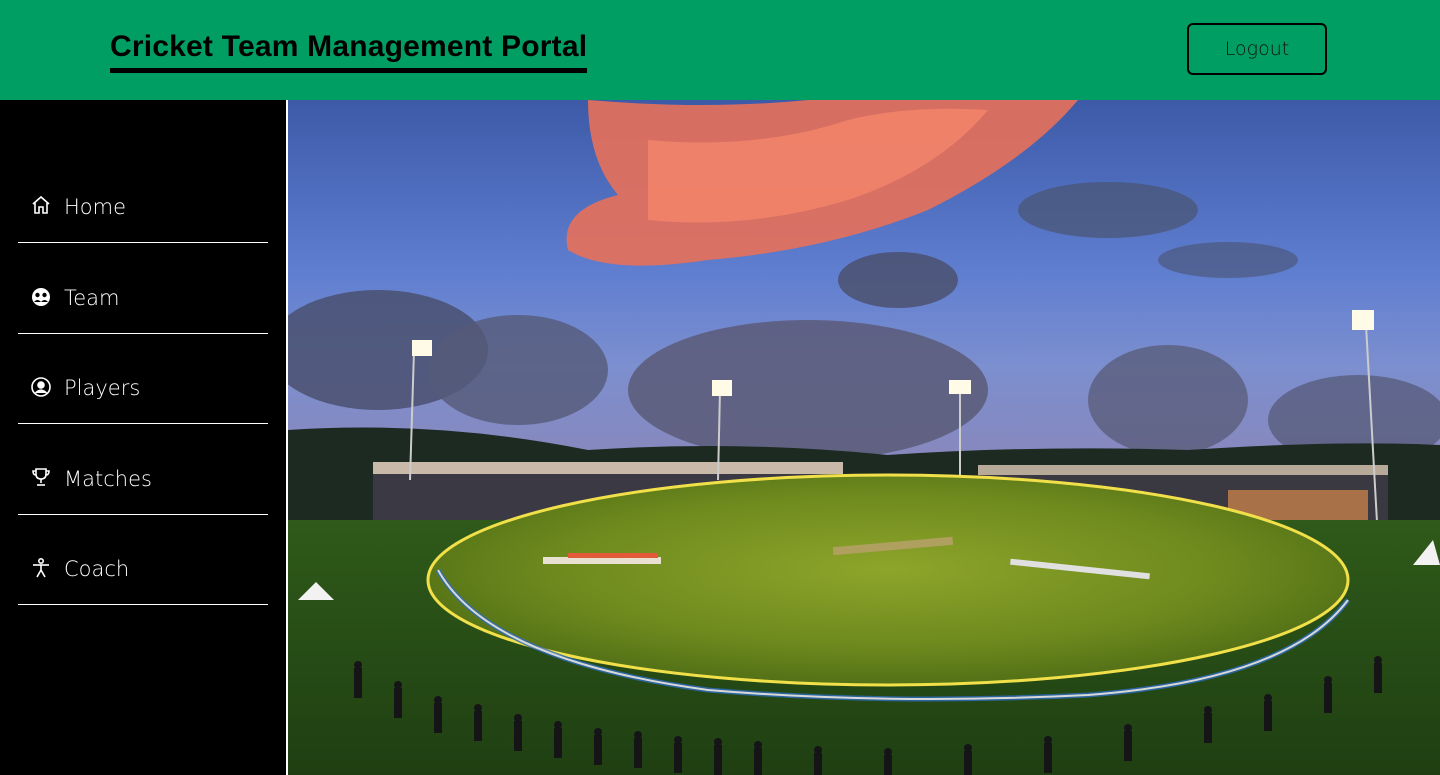 The image size is (1440, 775). What do you see at coordinates (108, 479) in the screenshot?
I see `sidebar-item-label: Matches` at bounding box center [108, 479].